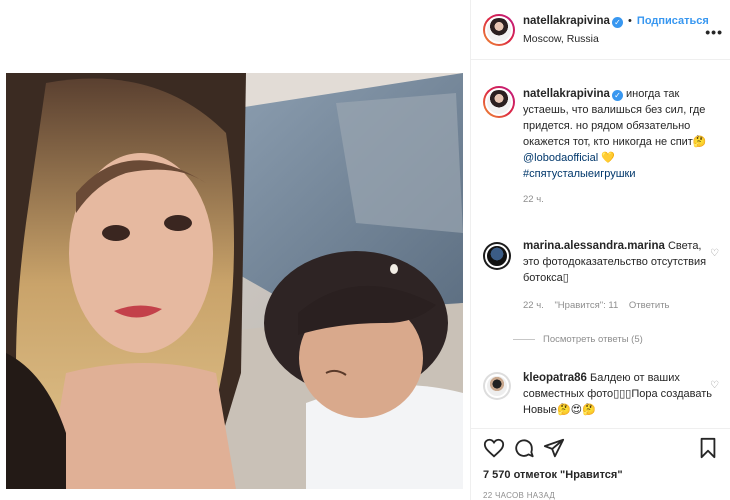  I want to click on share-icon, so click(554, 448).